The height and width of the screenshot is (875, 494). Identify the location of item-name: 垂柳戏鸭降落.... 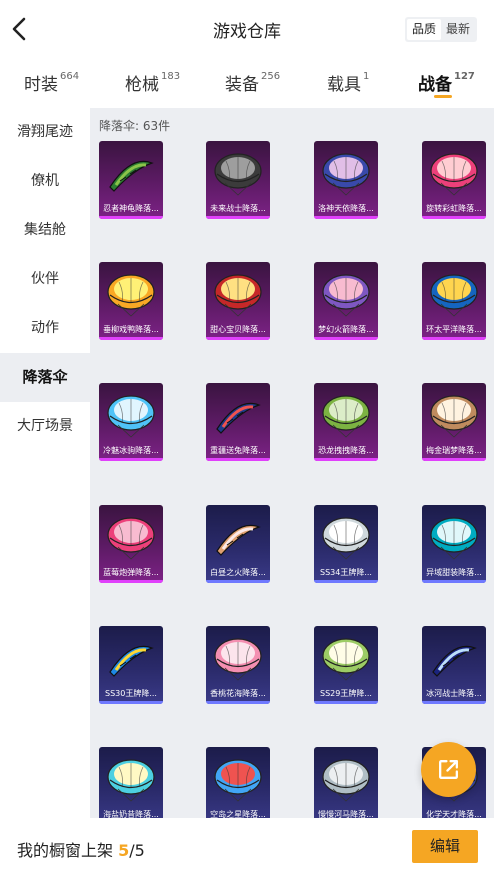
(131, 329).